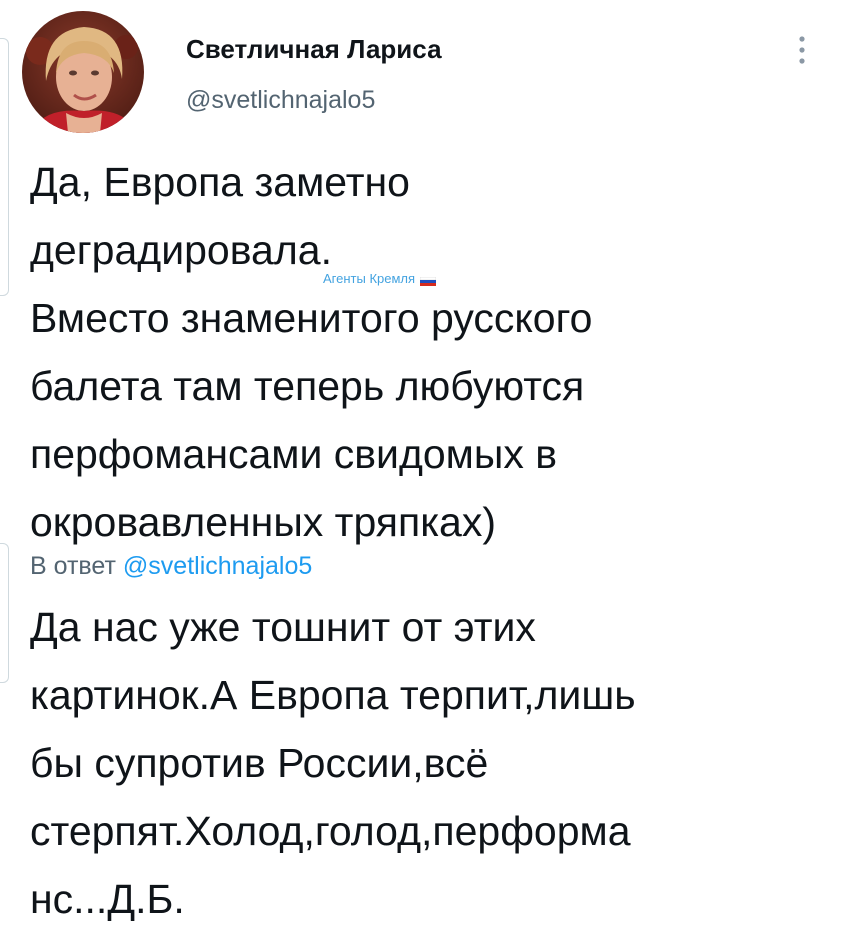 This screenshot has height=935, width=850. I want to click on reply-context: В ответ @svetlichnajalo5, so click(171, 566).